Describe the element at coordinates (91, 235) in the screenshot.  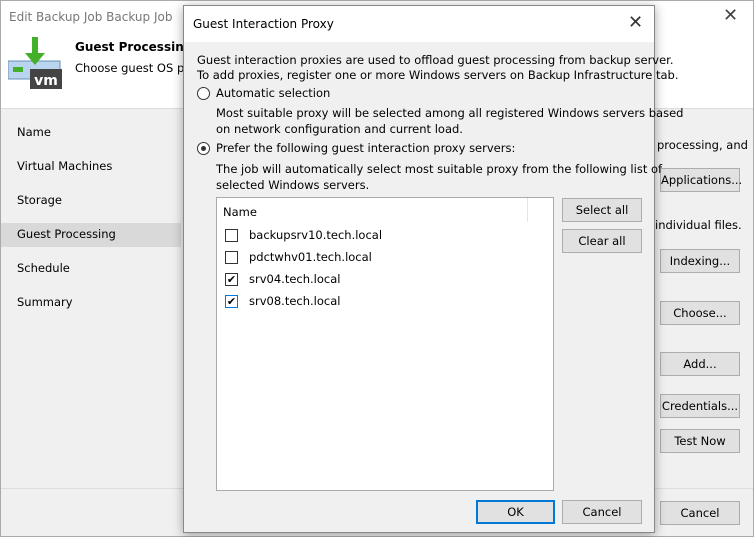
I see `nav-item-guest-processing: Guest Processing` at that location.